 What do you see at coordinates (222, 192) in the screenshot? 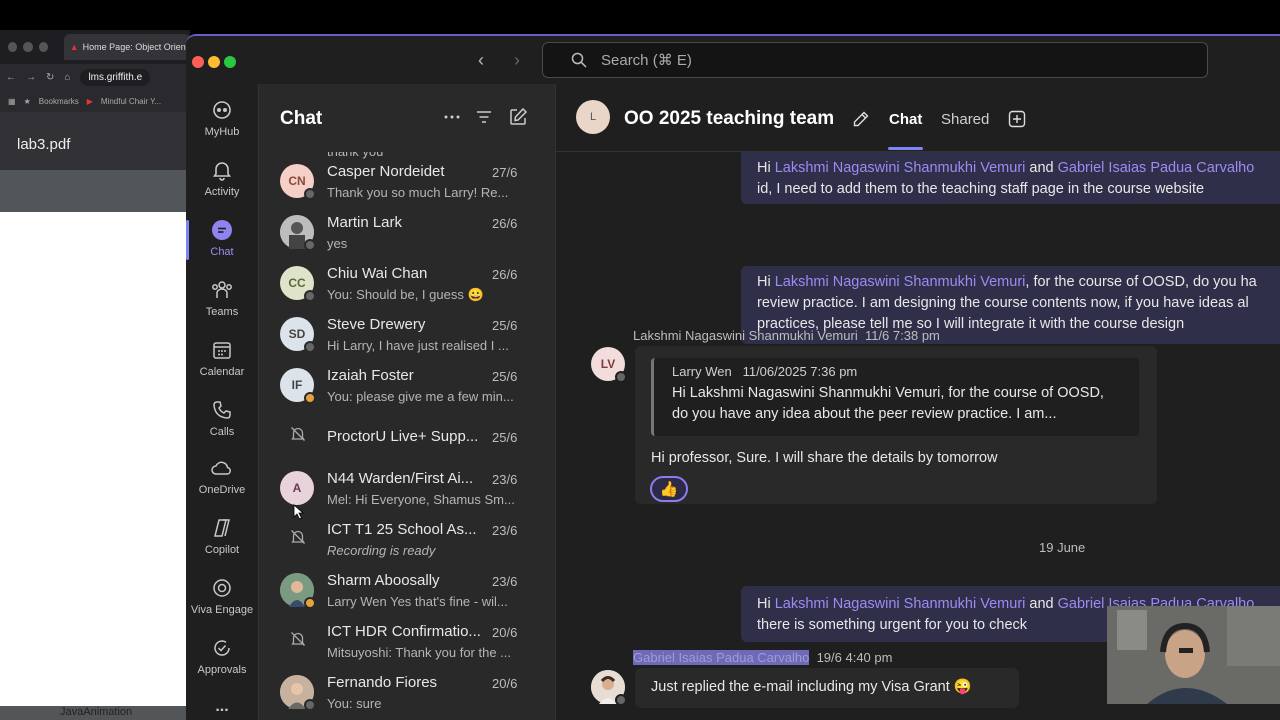
I see `rail-label: Activity` at bounding box center [222, 192].